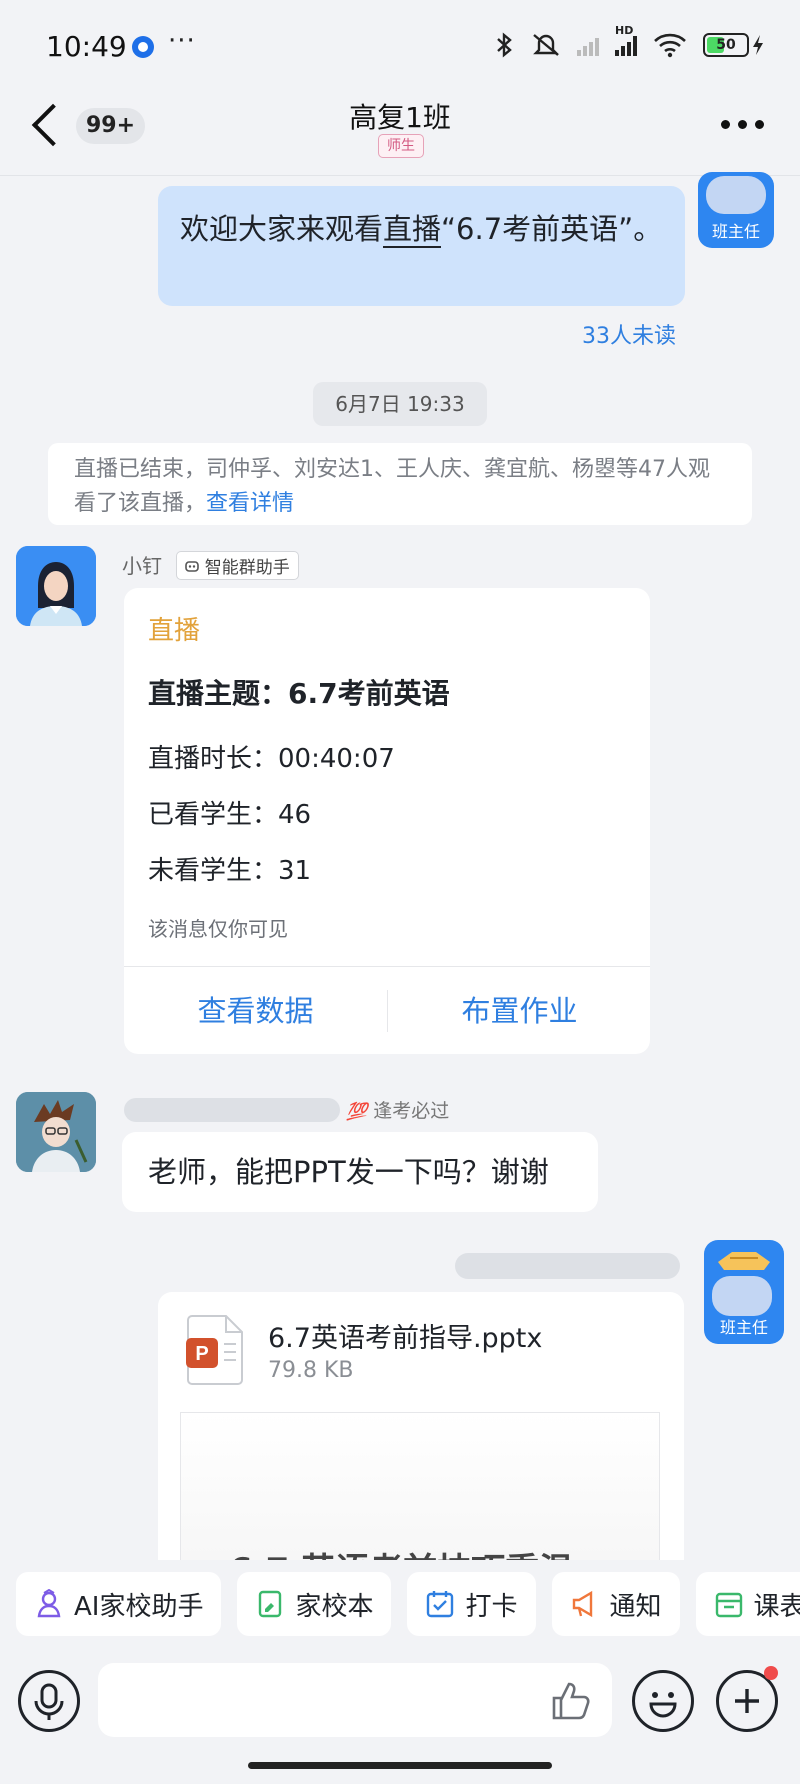 The width and height of the screenshot is (800, 1784). I want to click on unread-status: 33人未读, so click(629, 334).